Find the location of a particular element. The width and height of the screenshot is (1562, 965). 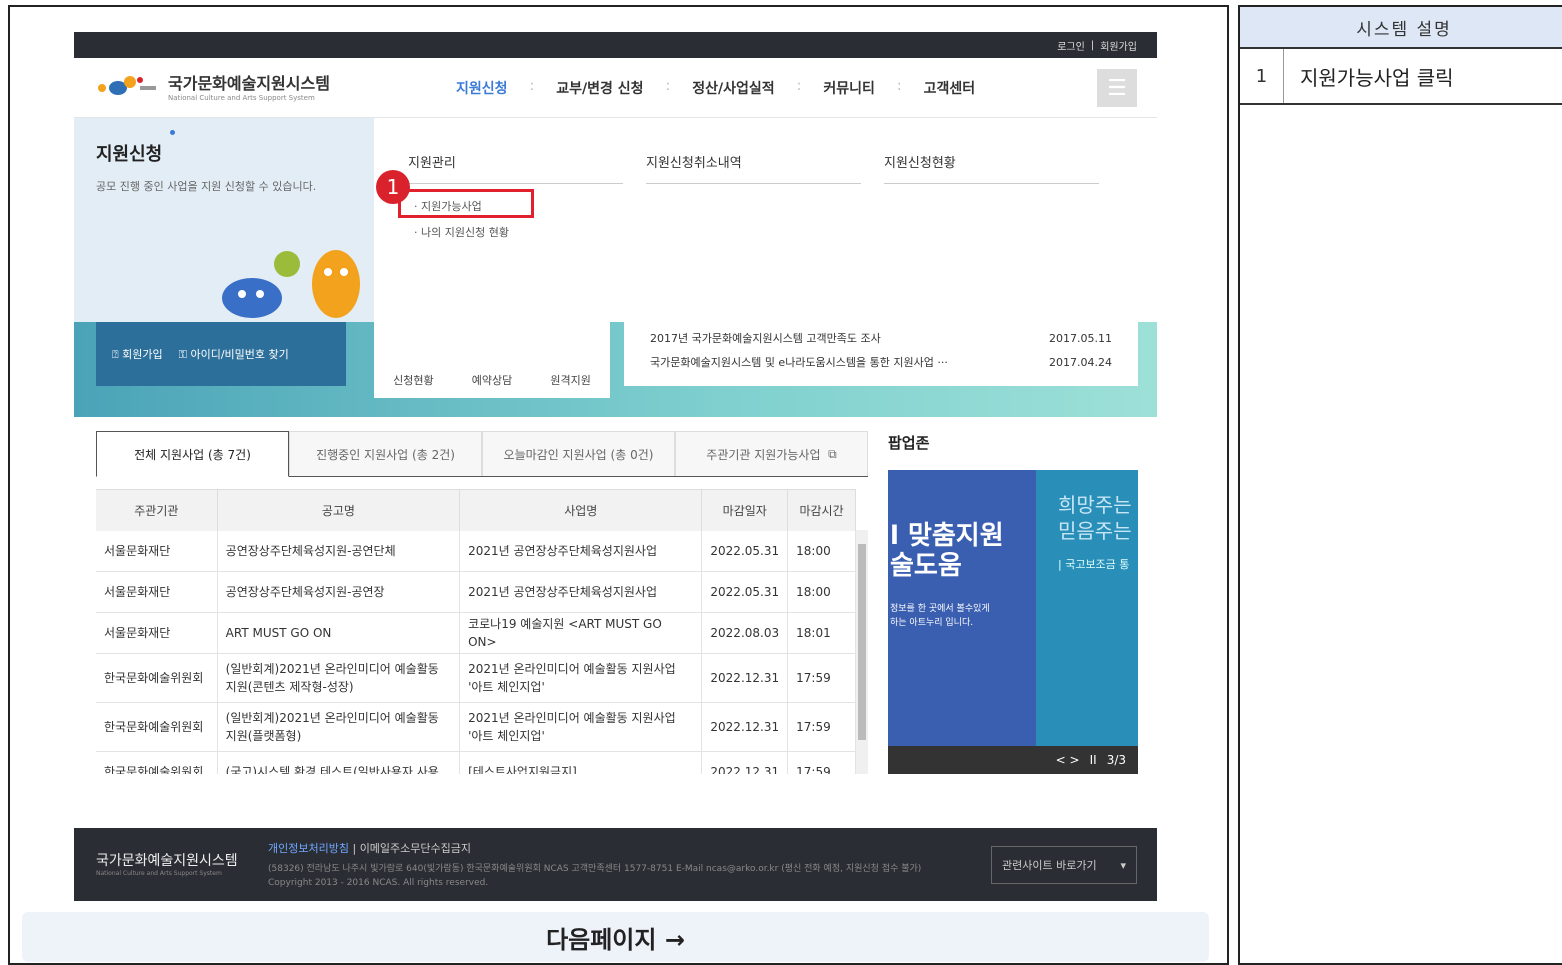

signup-quick-link: ⍰ 회원가입 is located at coordinates (137, 354).